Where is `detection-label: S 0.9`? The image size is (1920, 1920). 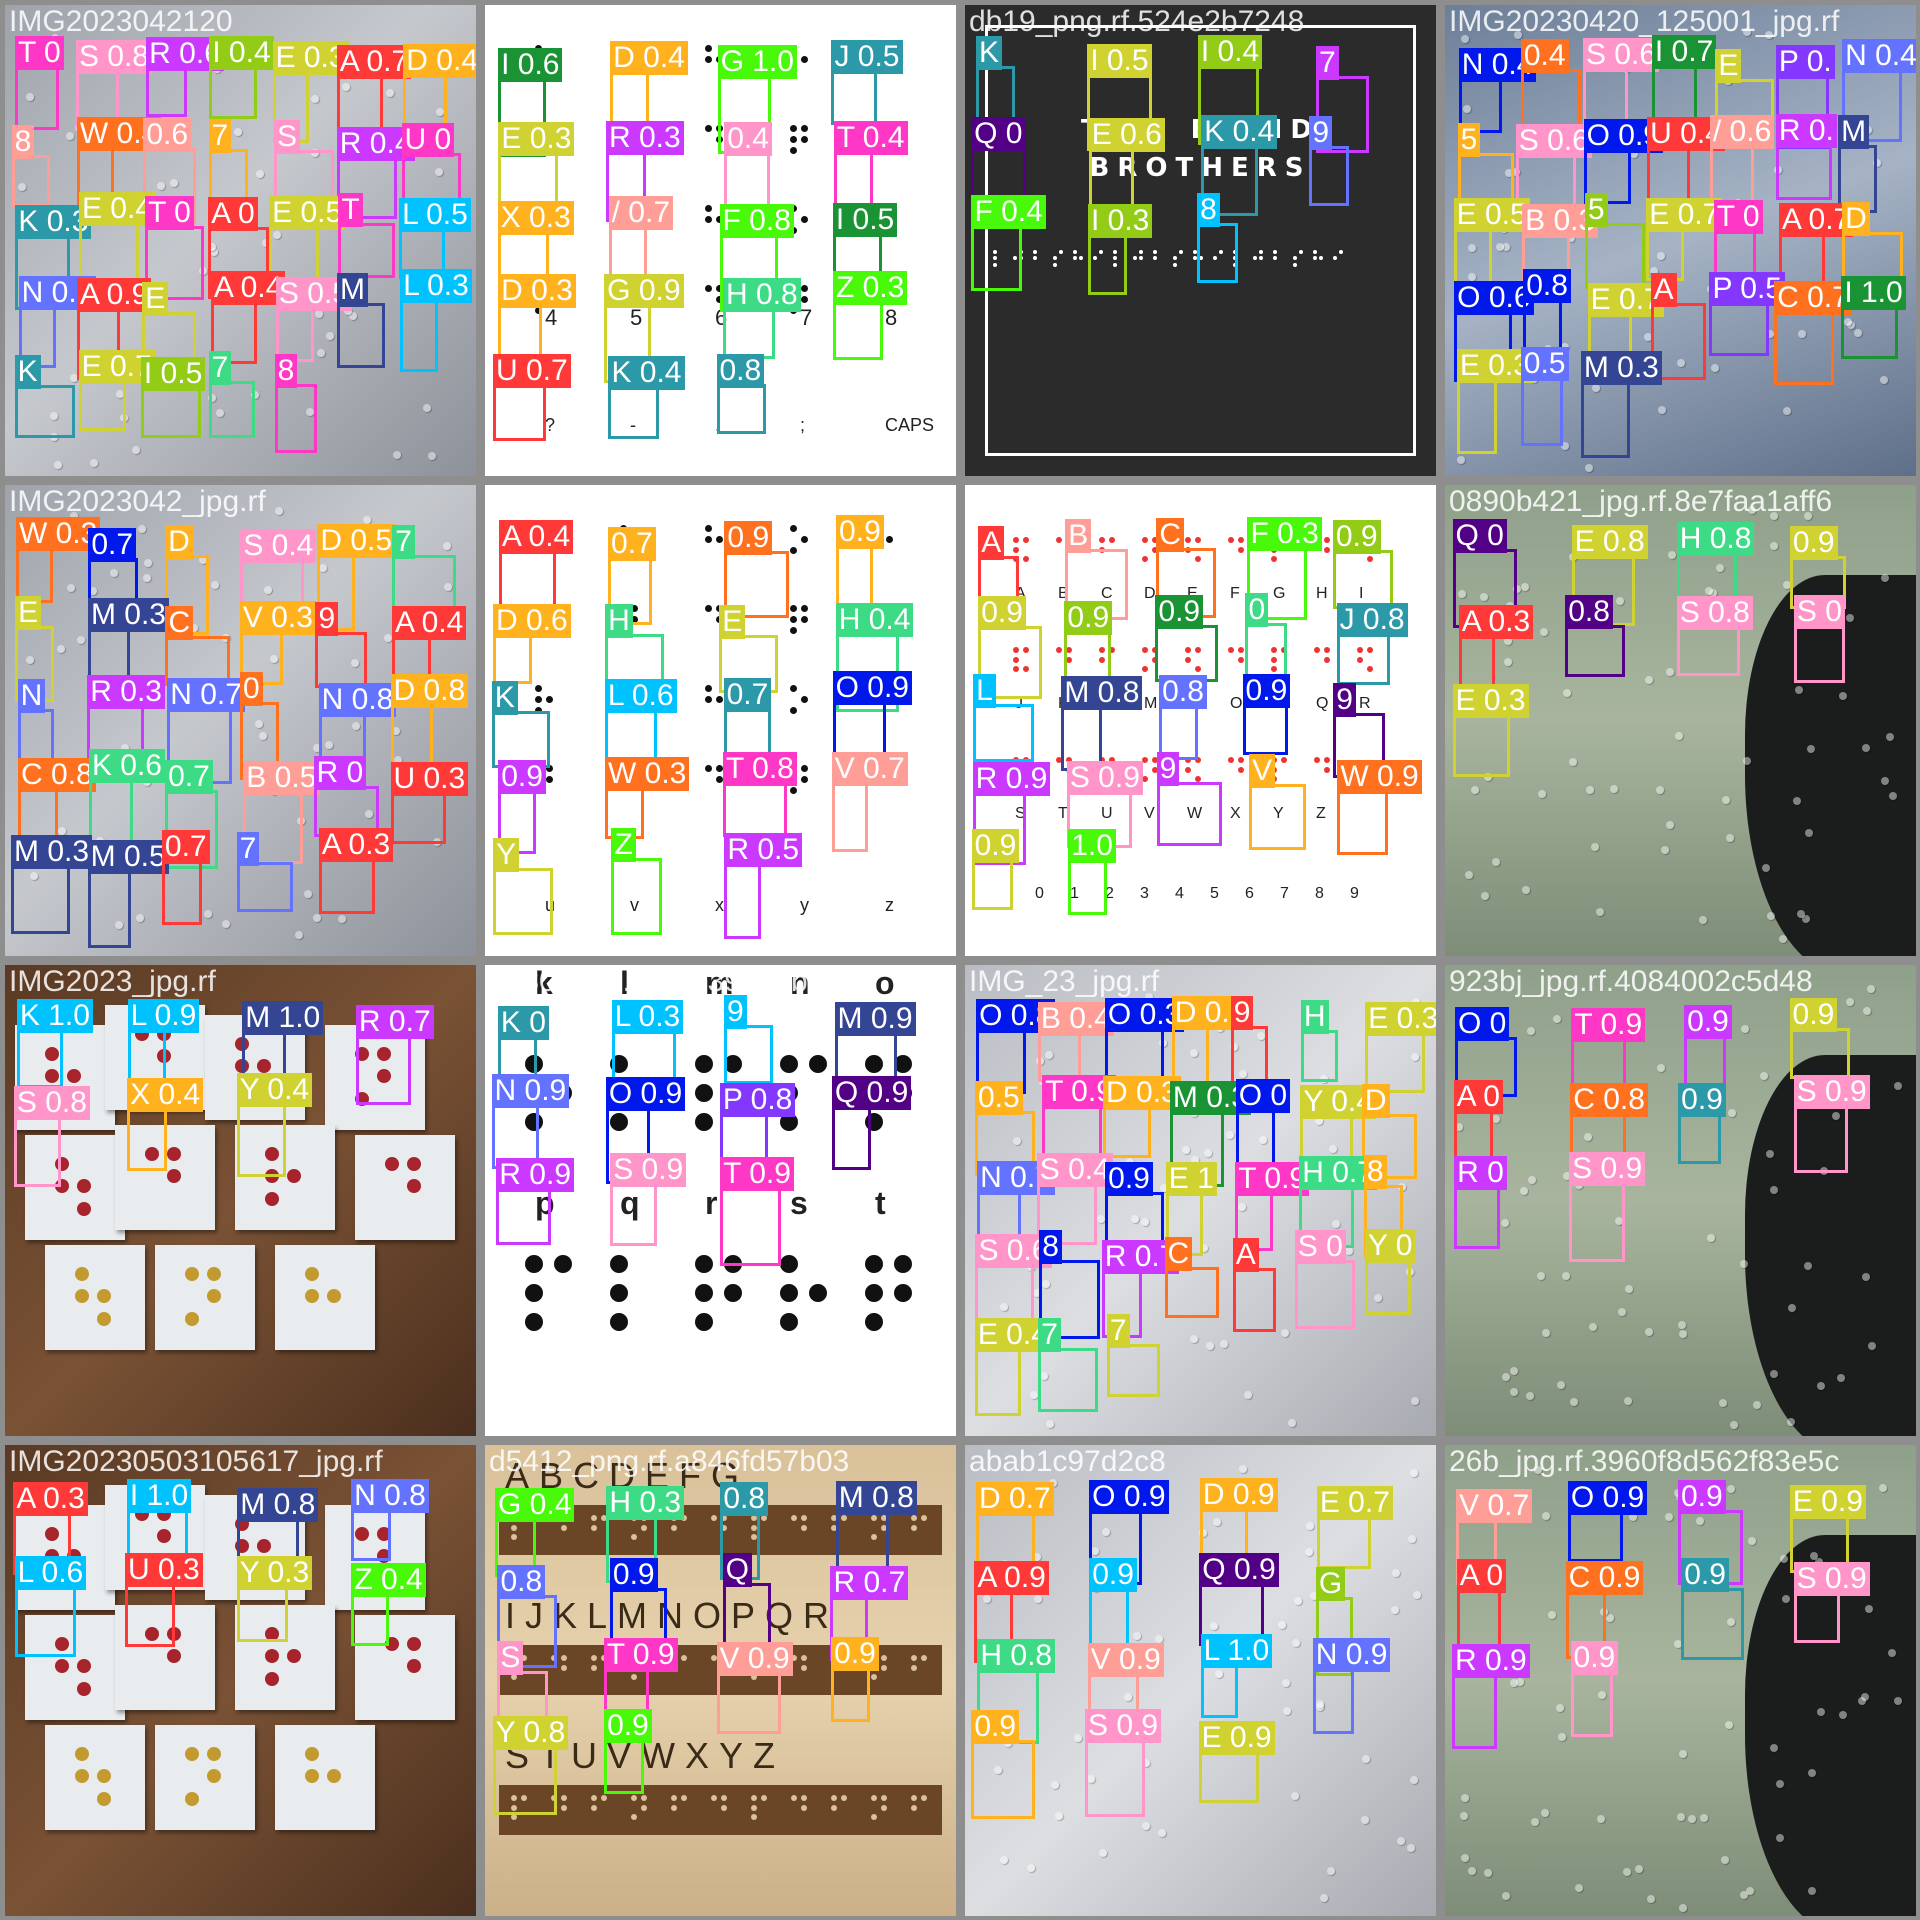 detection-label: S 0.9 is located at coordinates (1104, 777).